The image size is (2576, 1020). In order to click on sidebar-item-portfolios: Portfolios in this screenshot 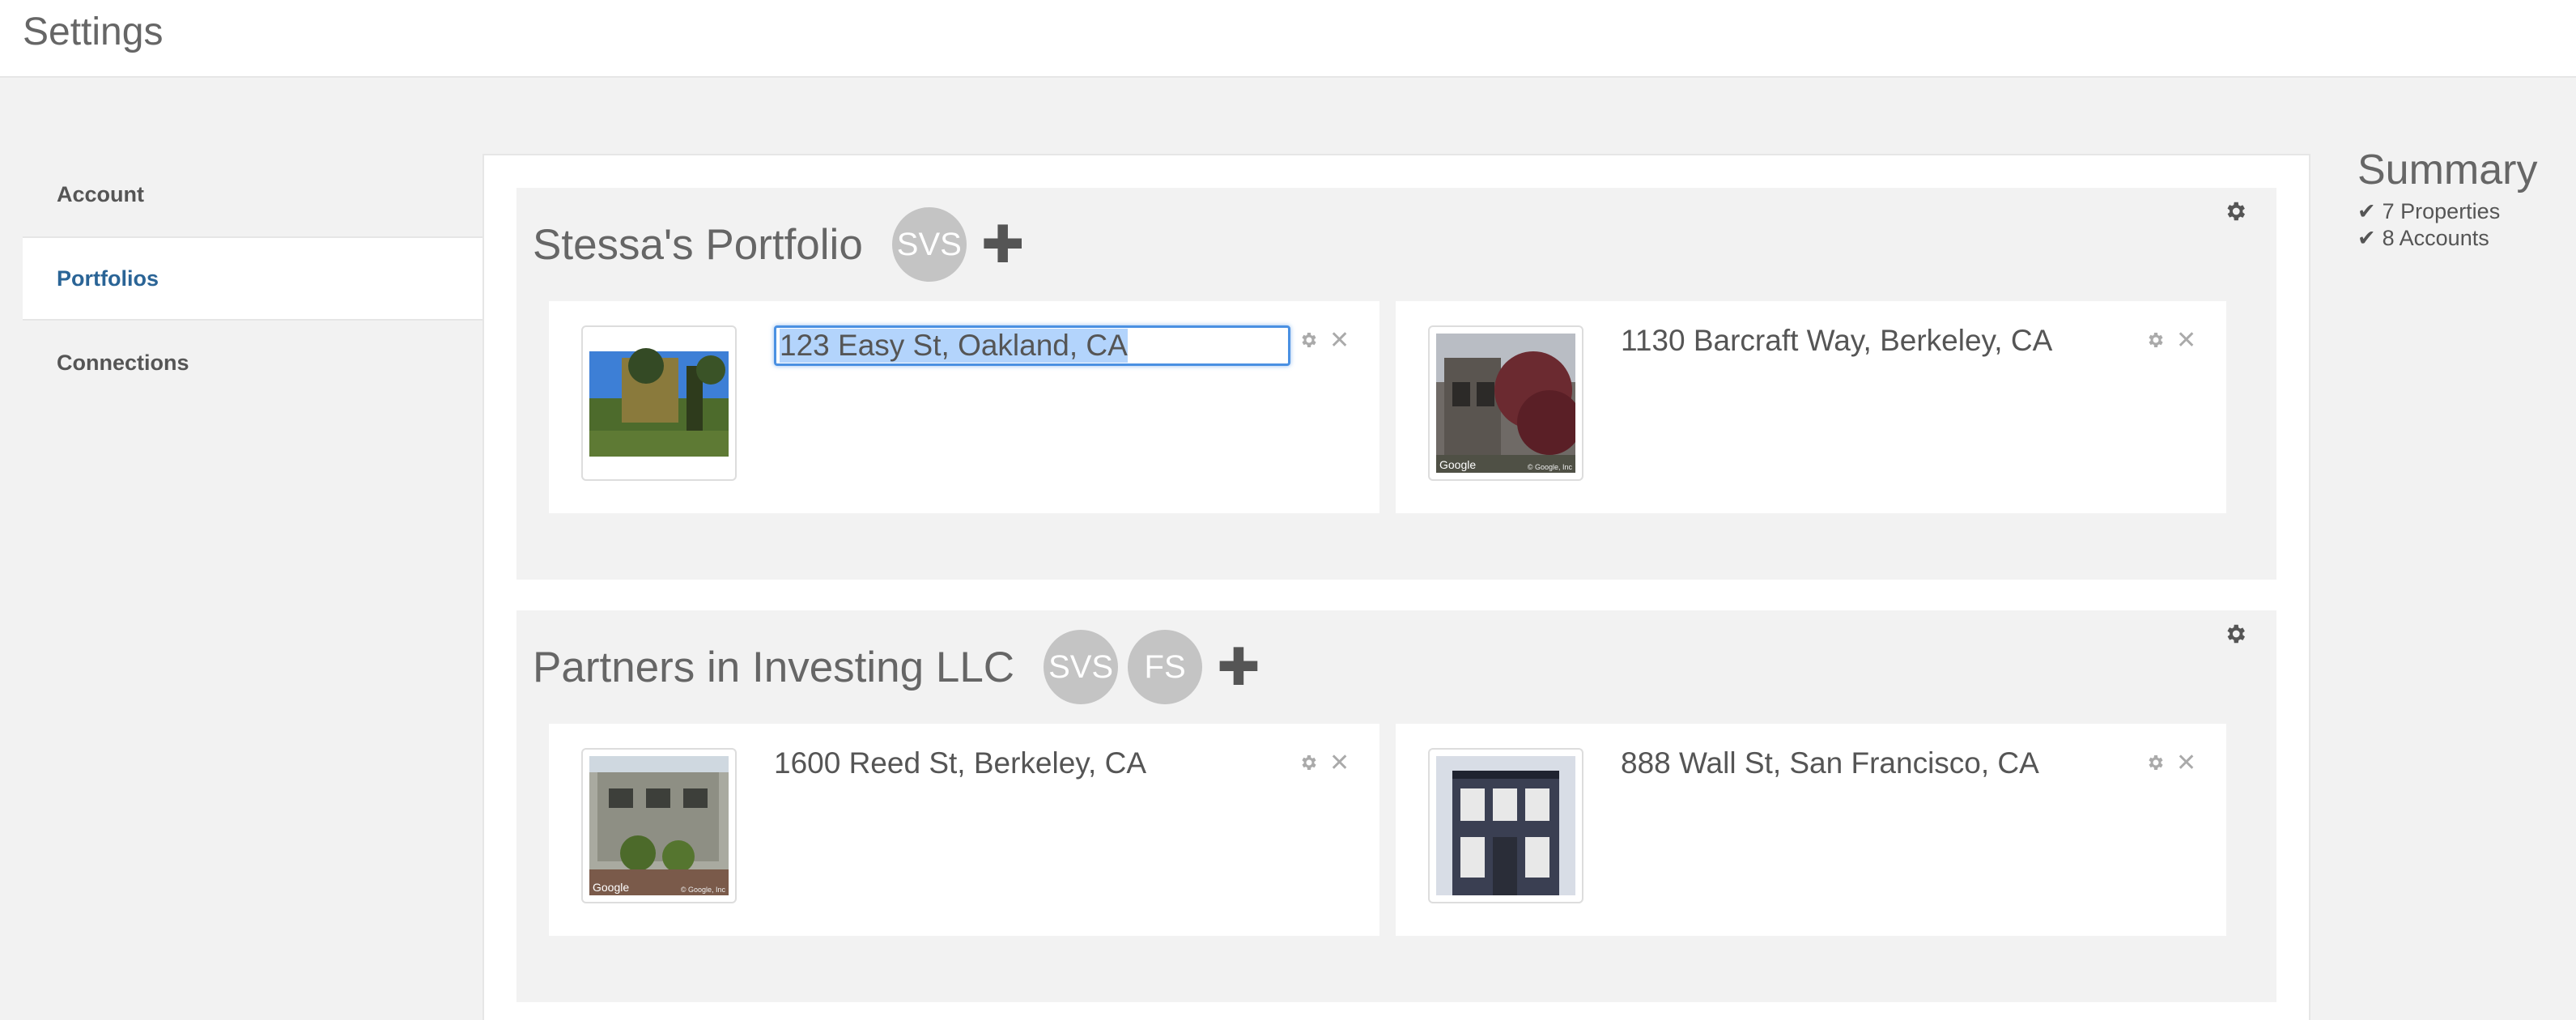, I will do `click(253, 278)`.